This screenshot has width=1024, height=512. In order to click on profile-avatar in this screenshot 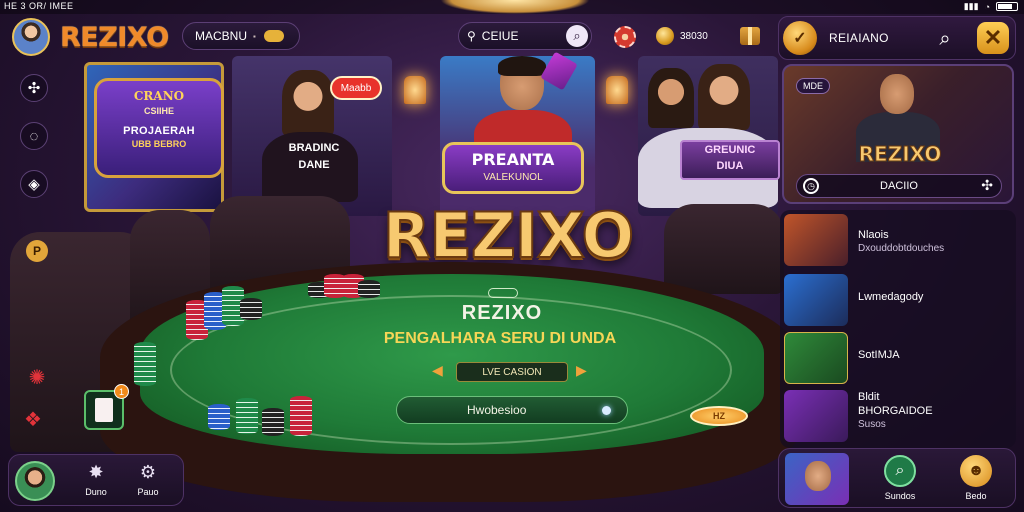, I will do `click(35, 481)`.